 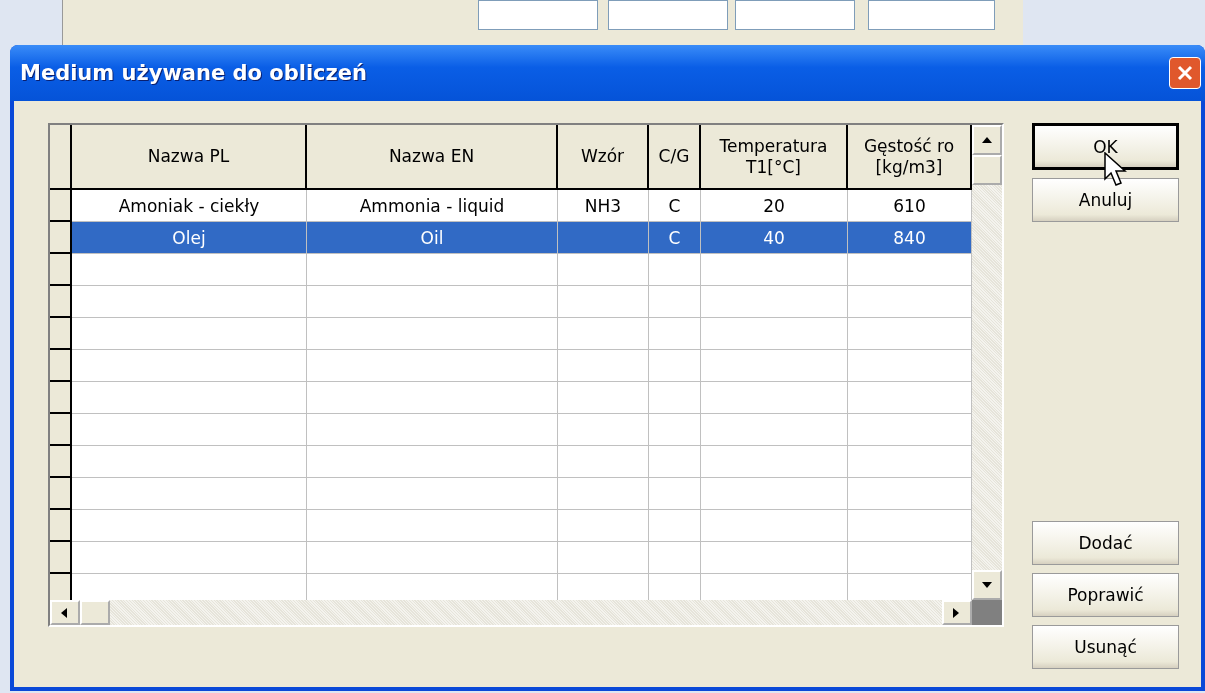 What do you see at coordinates (193, 73) in the screenshot?
I see `window-title: Medium używane do obliczeń` at bounding box center [193, 73].